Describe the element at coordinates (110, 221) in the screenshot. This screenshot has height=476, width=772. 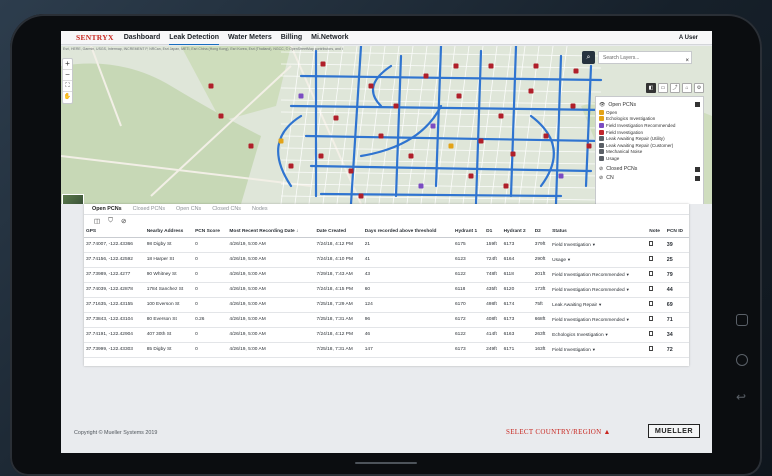
I see `filter-icon: ⛉` at that location.